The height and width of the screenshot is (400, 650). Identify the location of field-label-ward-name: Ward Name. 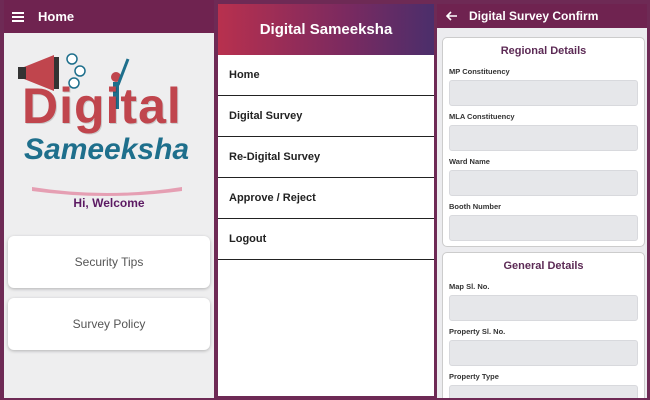
(469, 161).